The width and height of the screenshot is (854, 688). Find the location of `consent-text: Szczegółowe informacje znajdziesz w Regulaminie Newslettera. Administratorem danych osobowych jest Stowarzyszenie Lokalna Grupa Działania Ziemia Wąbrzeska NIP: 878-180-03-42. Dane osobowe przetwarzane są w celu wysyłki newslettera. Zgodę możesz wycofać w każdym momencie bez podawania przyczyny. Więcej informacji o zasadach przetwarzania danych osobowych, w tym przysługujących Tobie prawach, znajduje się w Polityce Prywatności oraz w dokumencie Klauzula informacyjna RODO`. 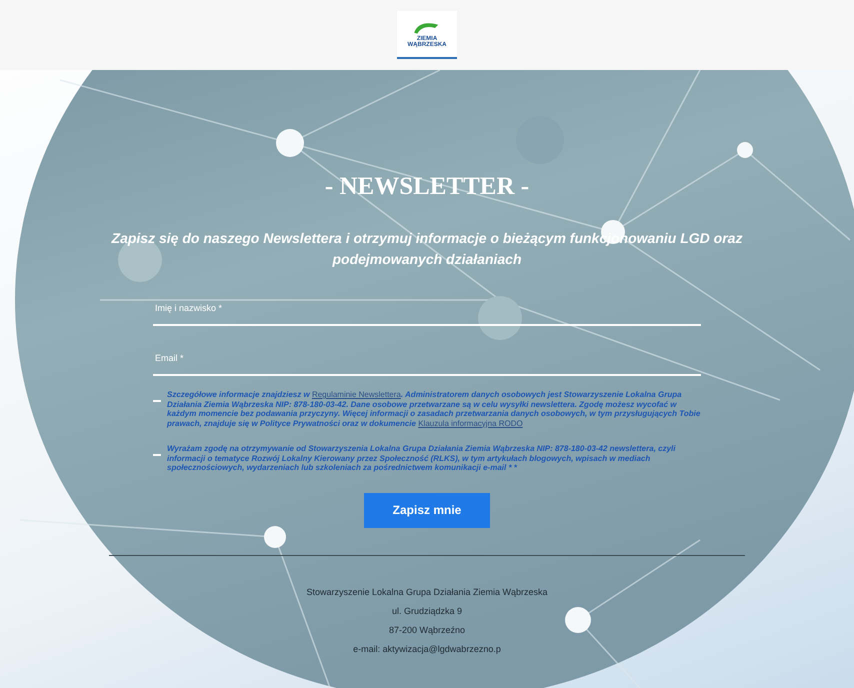

consent-text: Szczegółowe informacje znajdziesz w Regulaminie Newslettera. Administratorem danych osobowych jest Stowarzyszenie Lokalna Grupa Działania Ziemia Wąbrzeska NIP: 878-180-03-42. Dane osobowe przetwarzane są w celu wysyłki newslettera. Zgodę możesz wycofać w każdym momencie bez podawania przyczyny. Więcej informacji o zasadach przetwarzania danych osobowych, w tym przysługujących Tobie prawach, znajduje się w Polityce Prywatności oraz w dokumencie Klauzula informacyjna RODO is located at coordinates (434, 409).